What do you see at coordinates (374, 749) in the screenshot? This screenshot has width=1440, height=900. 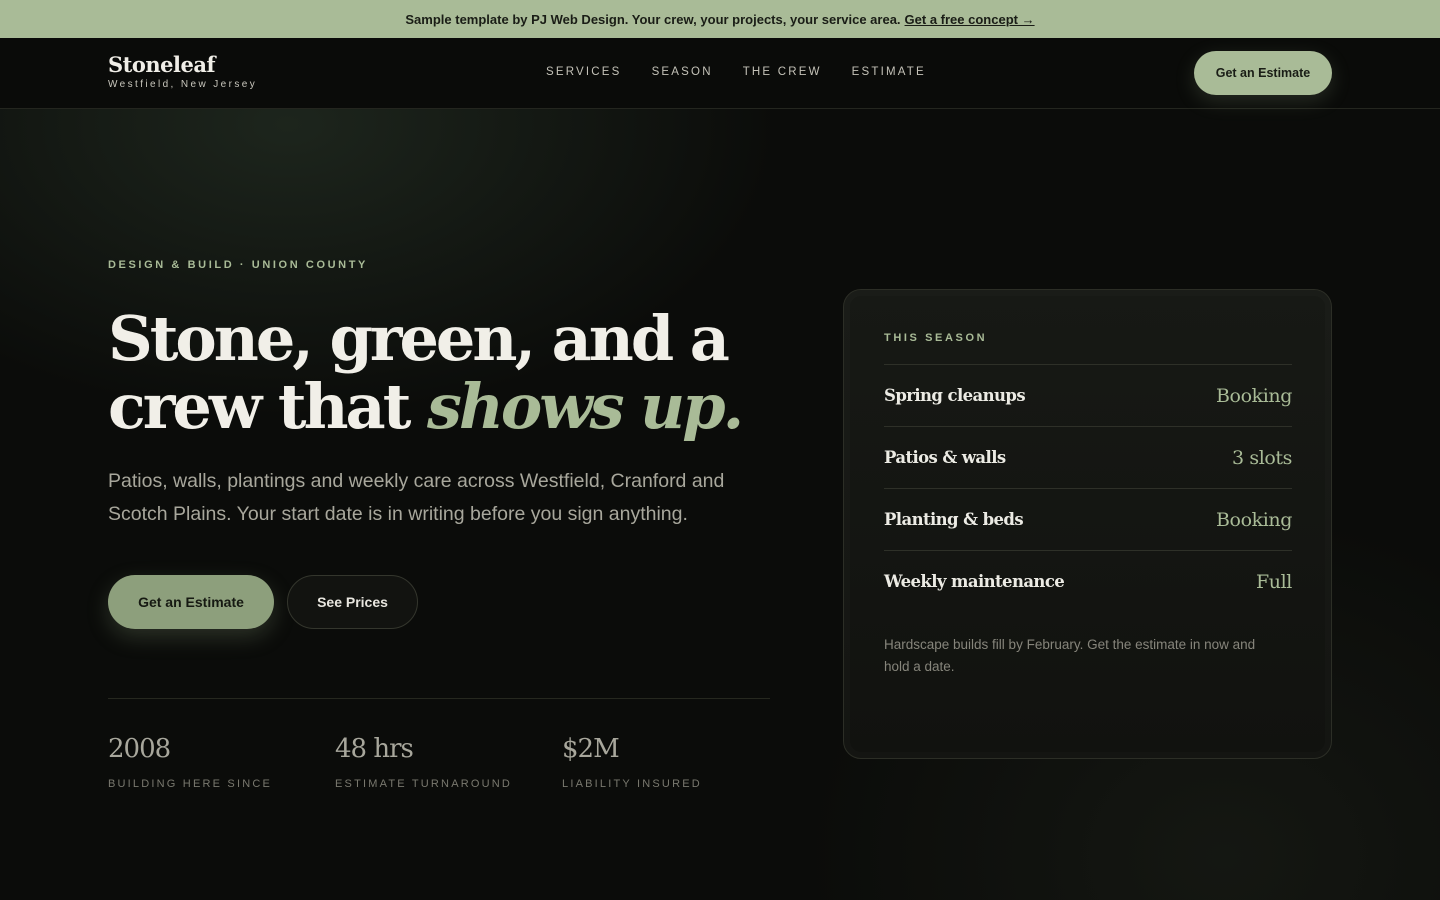 I see `stat-value: 48 hrs` at bounding box center [374, 749].